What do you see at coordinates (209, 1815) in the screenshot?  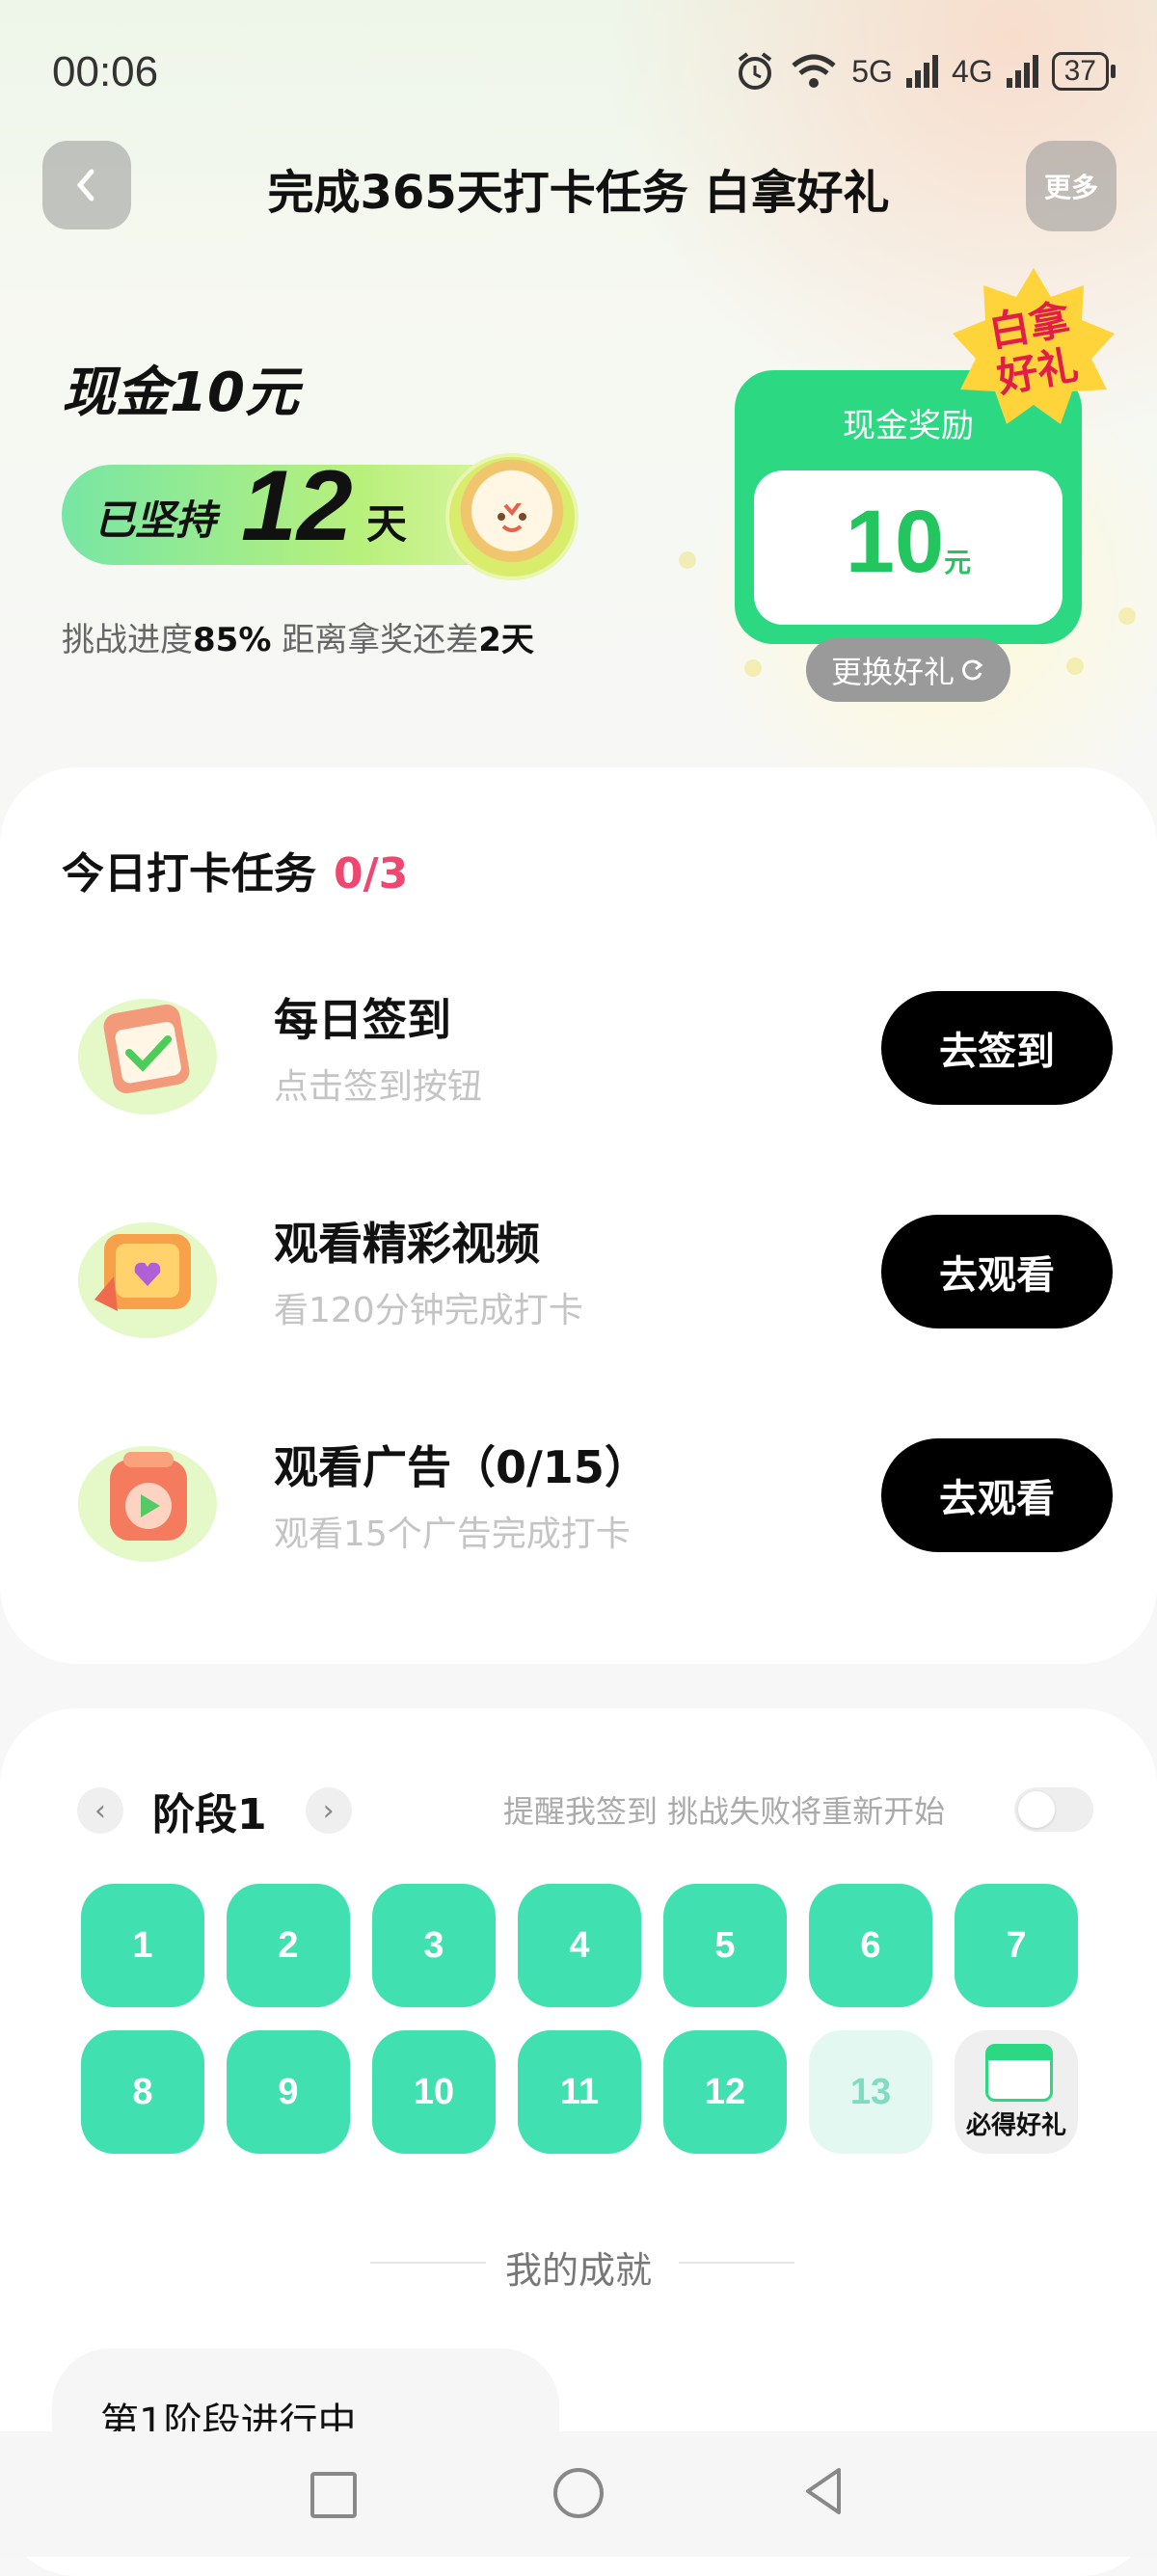 I see `stage-label: 阶段1` at bounding box center [209, 1815].